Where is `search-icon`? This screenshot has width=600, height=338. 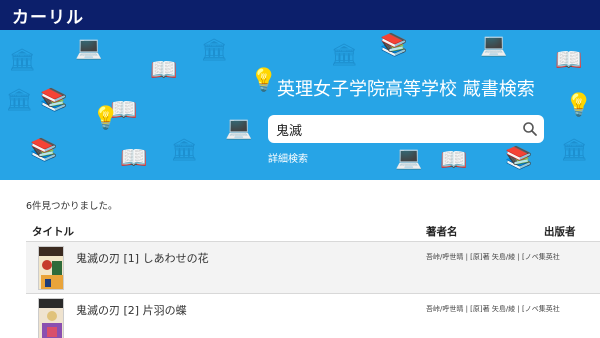 search-icon is located at coordinates (530, 129).